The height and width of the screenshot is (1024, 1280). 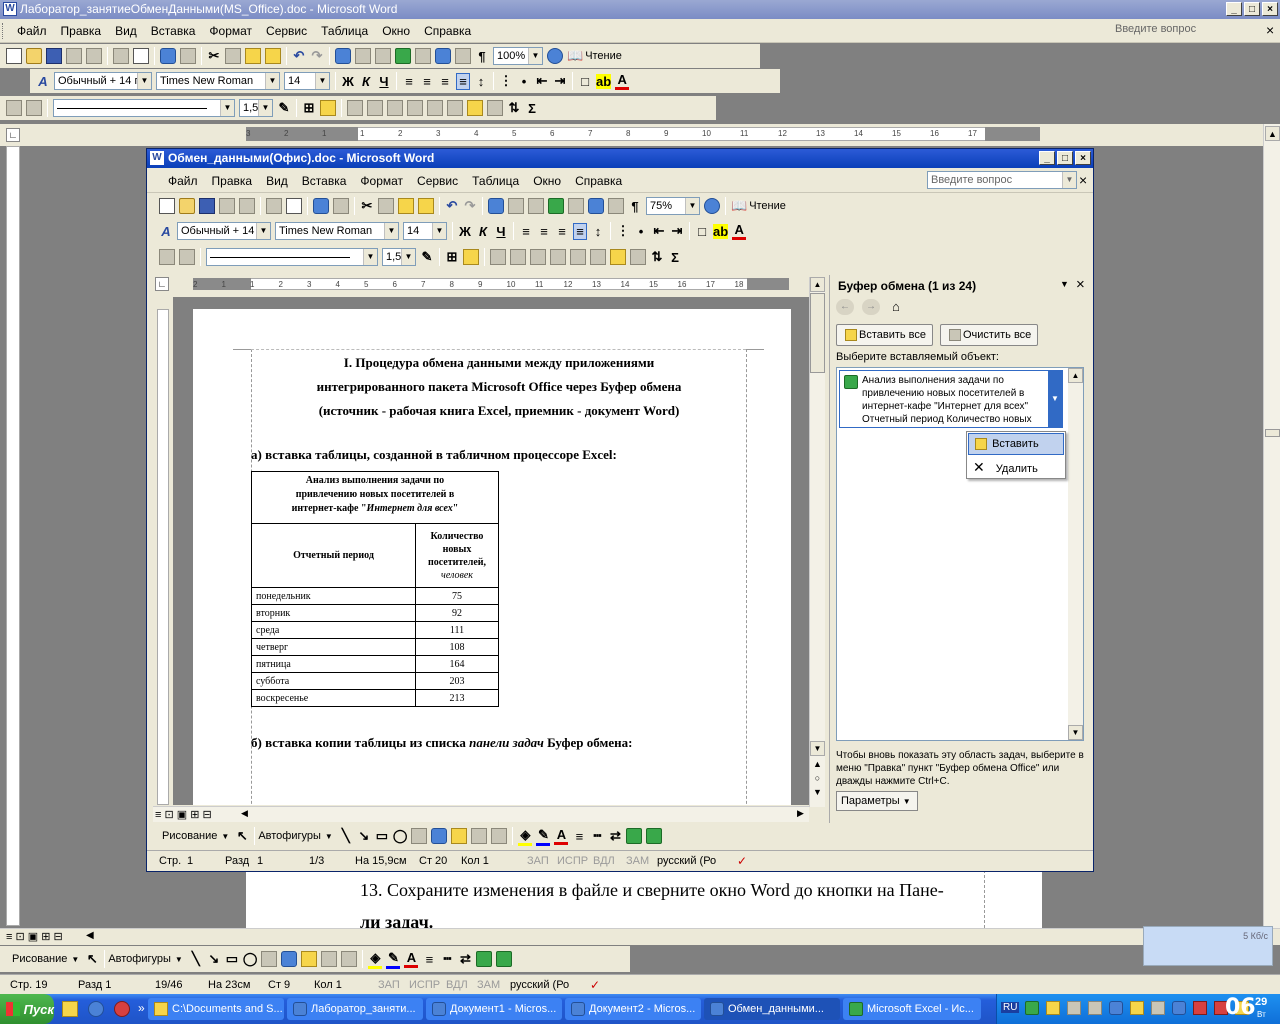 What do you see at coordinates (383, 56) in the screenshot?
I see `insert-table-icon` at bounding box center [383, 56].